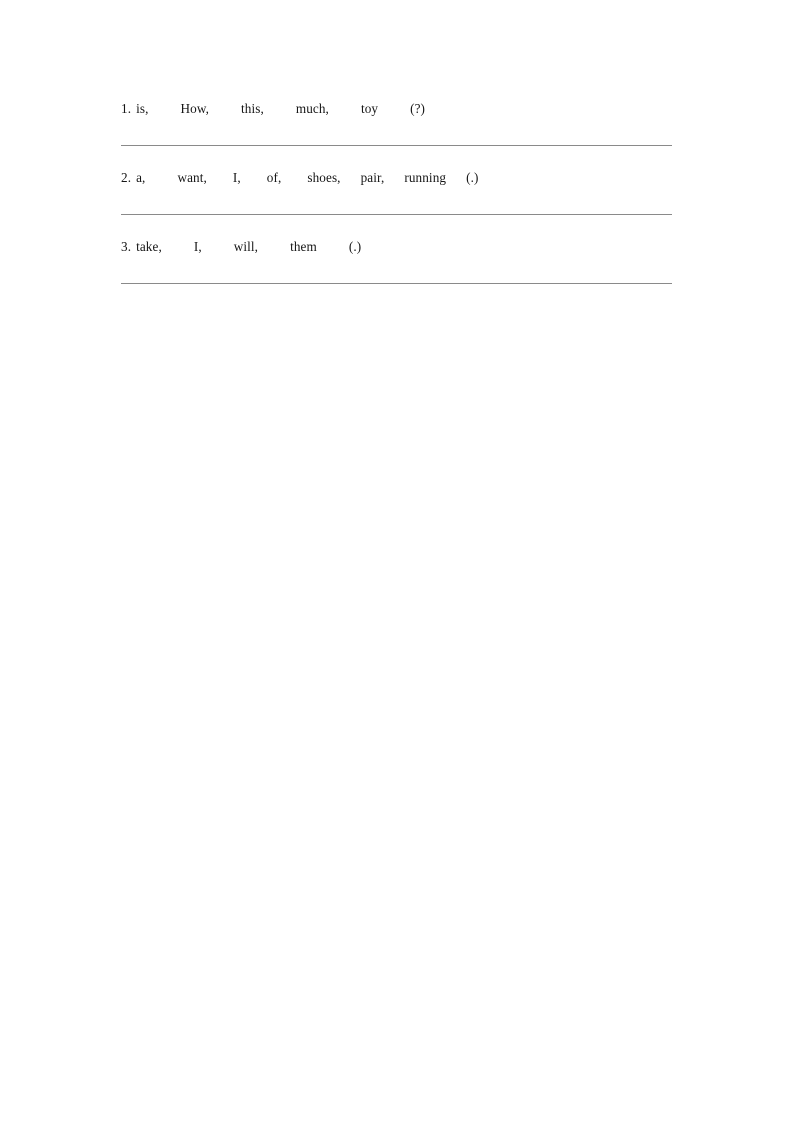 The image size is (793, 1122). What do you see at coordinates (303, 246) in the screenshot?
I see `item-3-word-4: them` at bounding box center [303, 246].